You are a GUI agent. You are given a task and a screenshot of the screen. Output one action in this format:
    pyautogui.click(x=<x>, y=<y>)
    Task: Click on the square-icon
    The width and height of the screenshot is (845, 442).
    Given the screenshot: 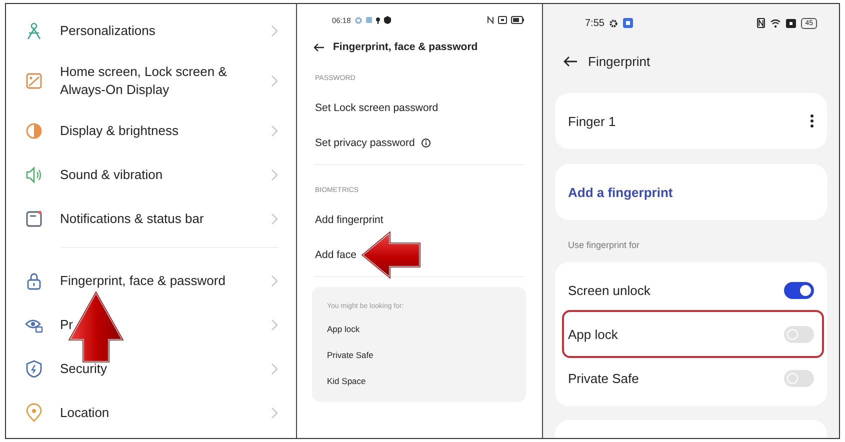 What is the action you would take?
    pyautogui.click(x=369, y=20)
    